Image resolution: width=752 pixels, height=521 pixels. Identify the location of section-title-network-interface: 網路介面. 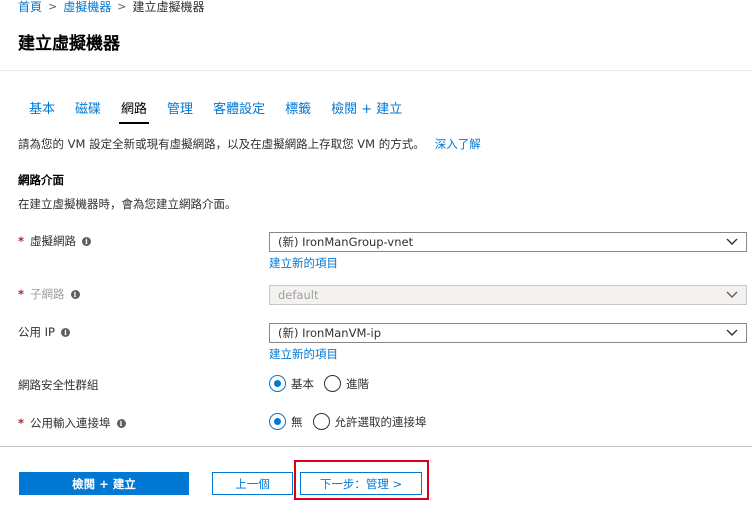
(41, 180).